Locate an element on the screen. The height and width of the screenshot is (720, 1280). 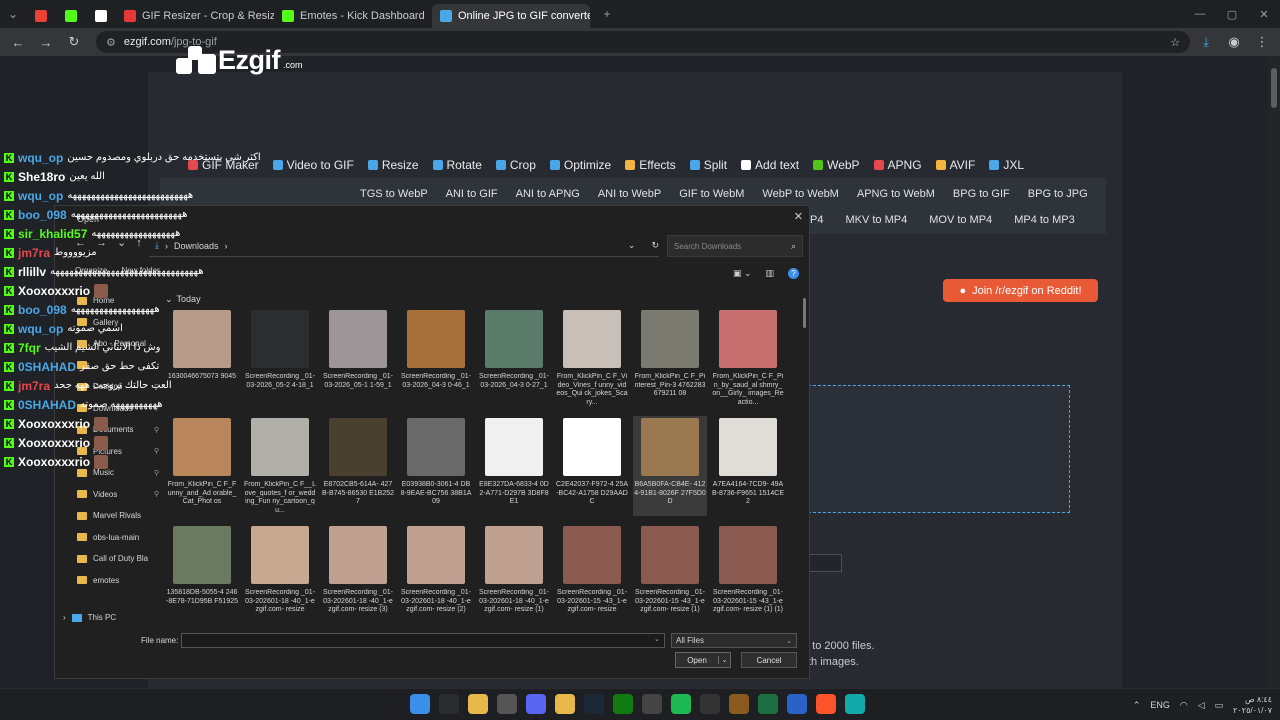
page-scrollbar is located at coordinates (1274, 372).